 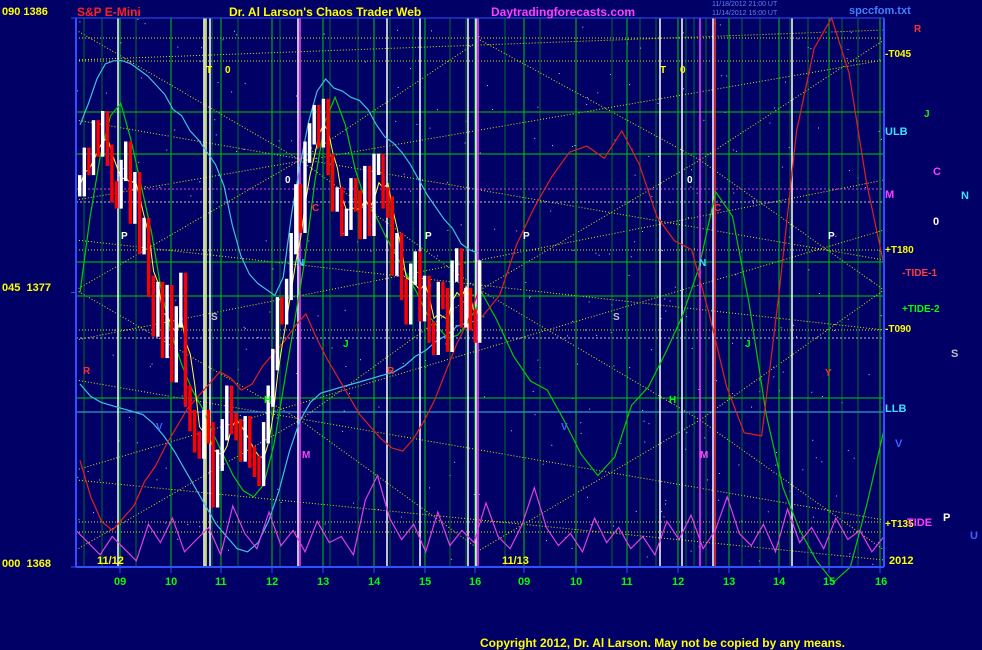 What do you see at coordinates (268, 400) in the screenshot?
I see `chart-letter: H` at bounding box center [268, 400].